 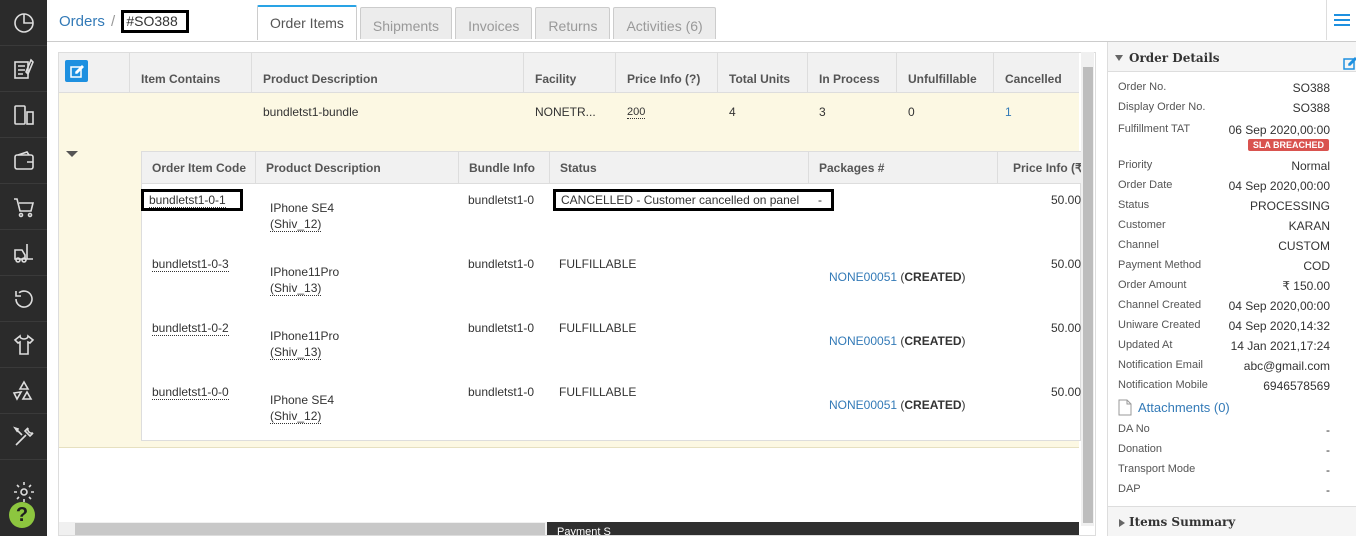 I want to click on order-item-code-link: bundletst1-0-3, so click(x=190, y=264).